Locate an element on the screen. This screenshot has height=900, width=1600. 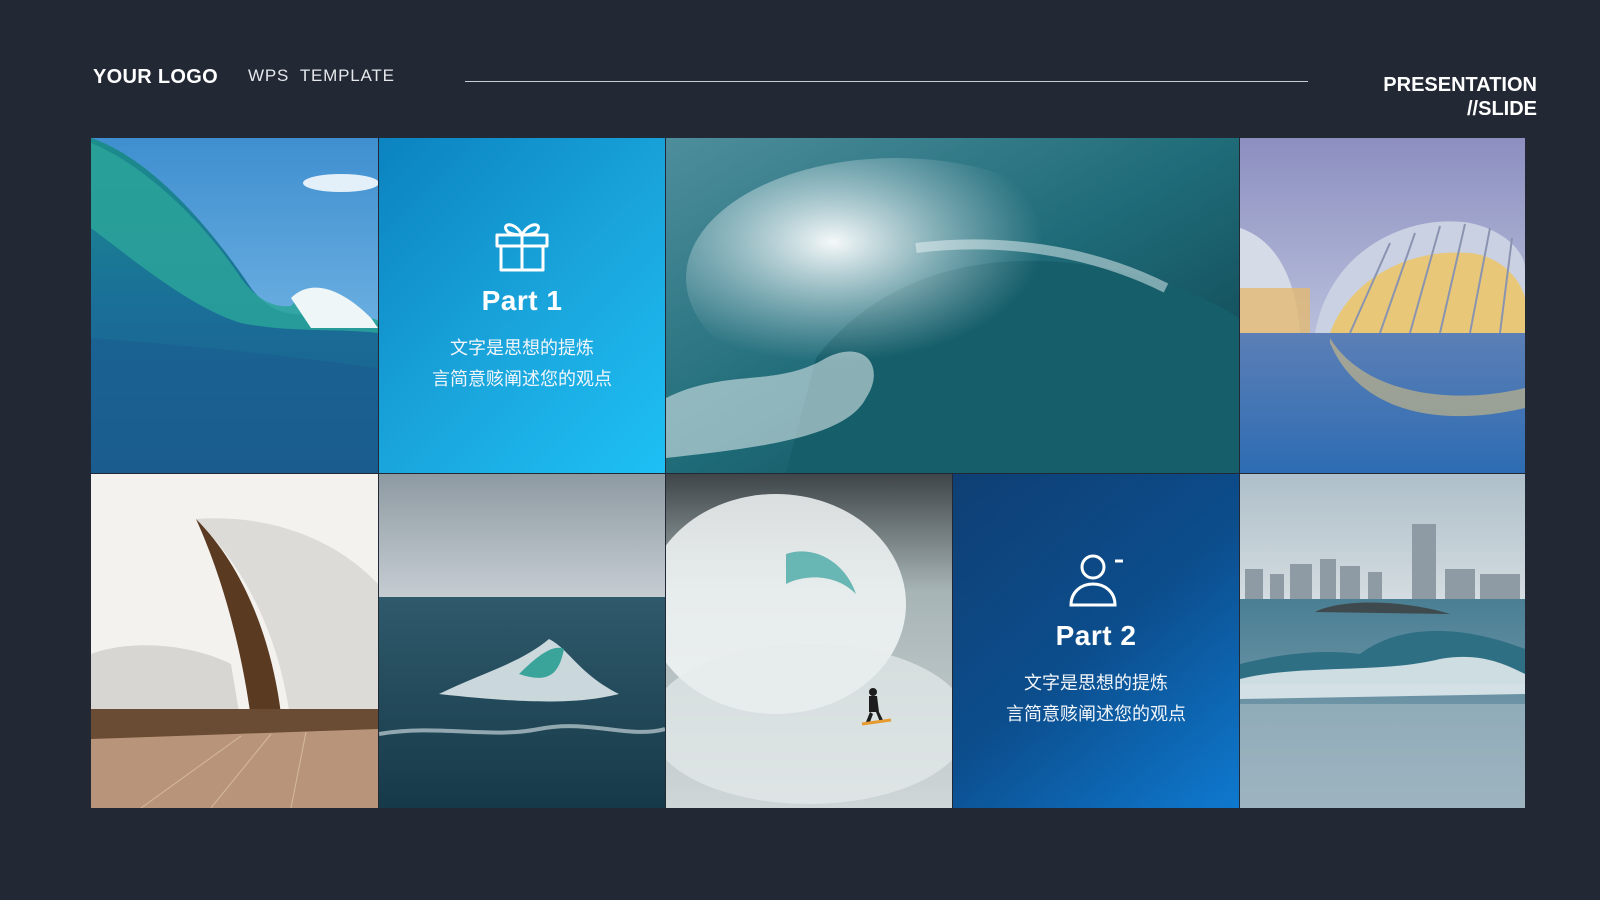
user-icon is located at coordinates (1096, 580).